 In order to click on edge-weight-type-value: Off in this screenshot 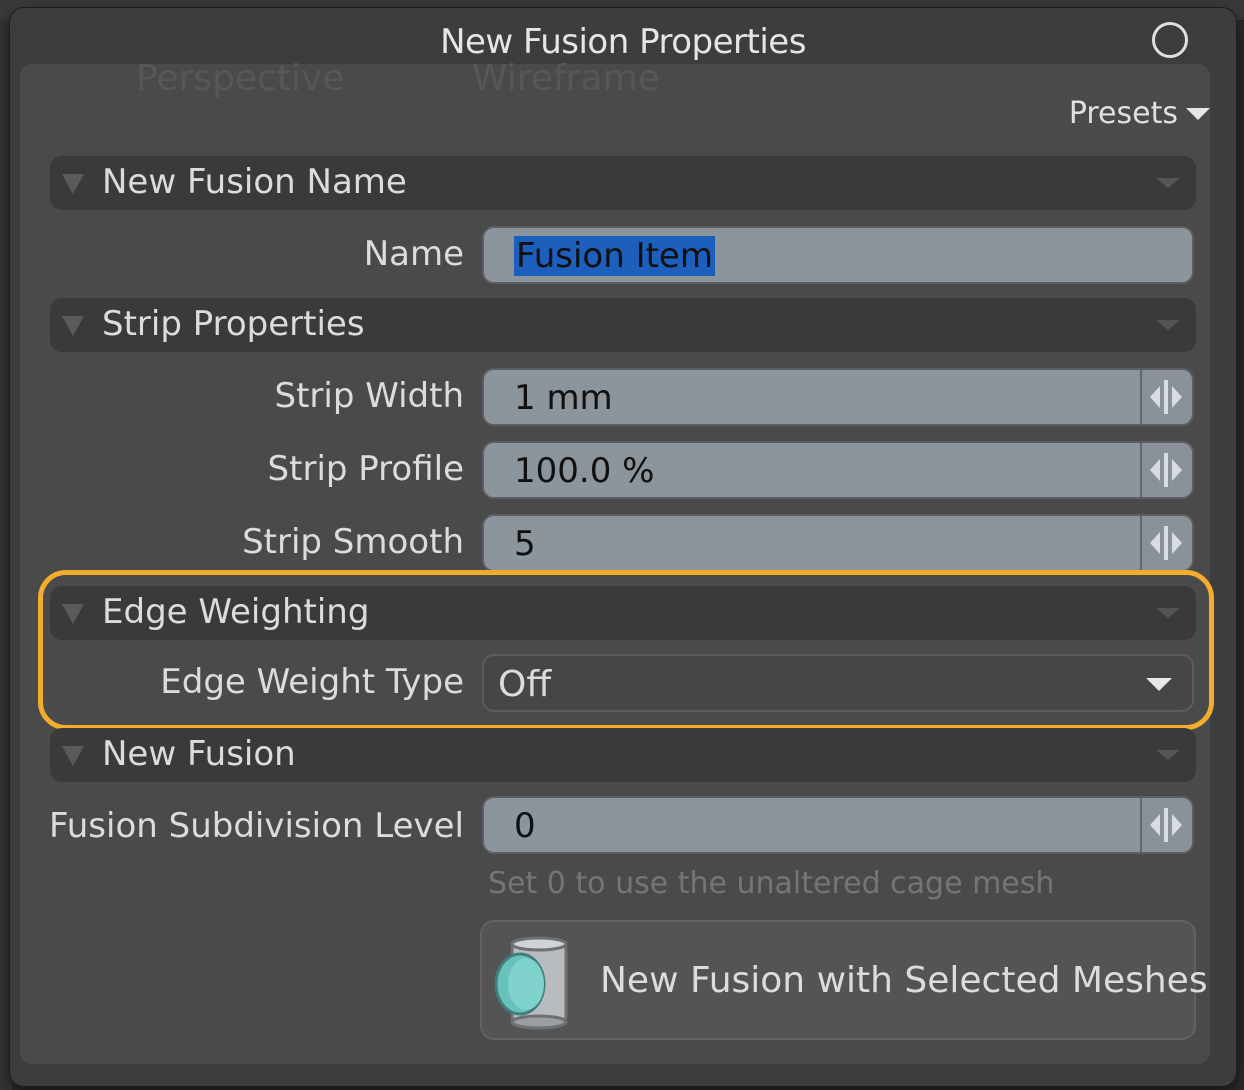, I will do `click(525, 684)`.